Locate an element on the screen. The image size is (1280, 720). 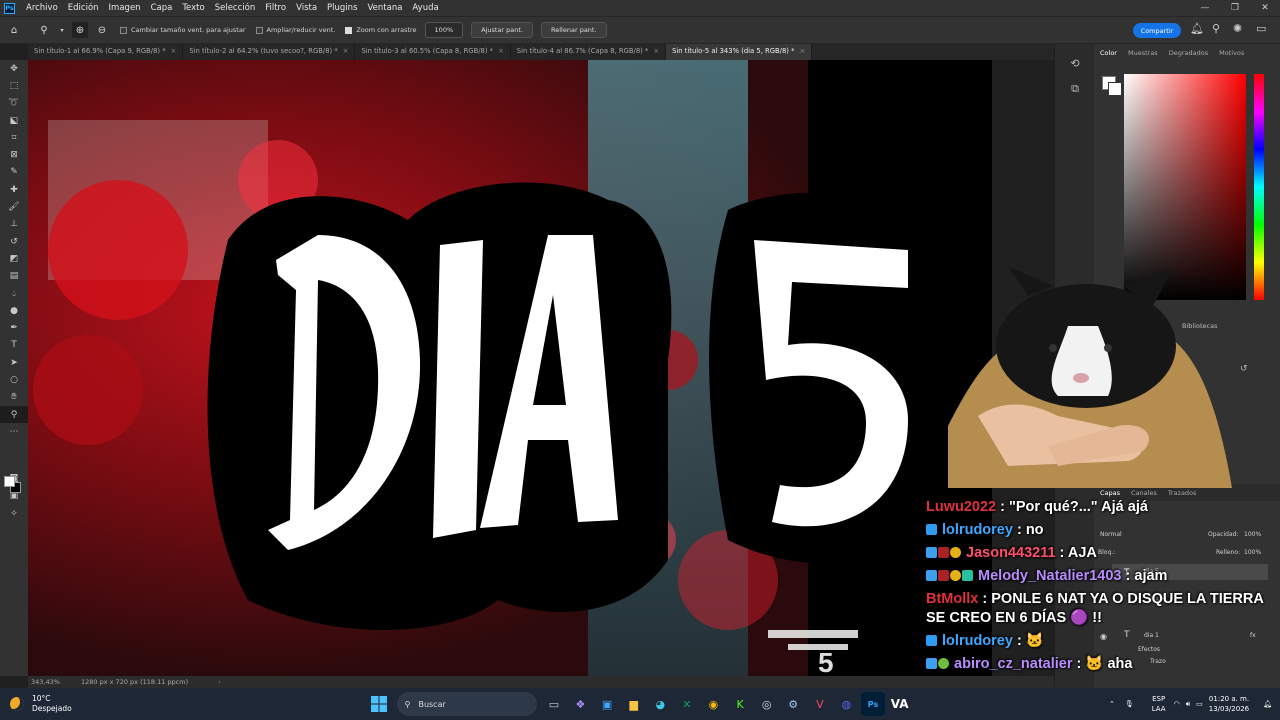
bell-icon: 🔔︎ is located at coordinates (1197, 28).